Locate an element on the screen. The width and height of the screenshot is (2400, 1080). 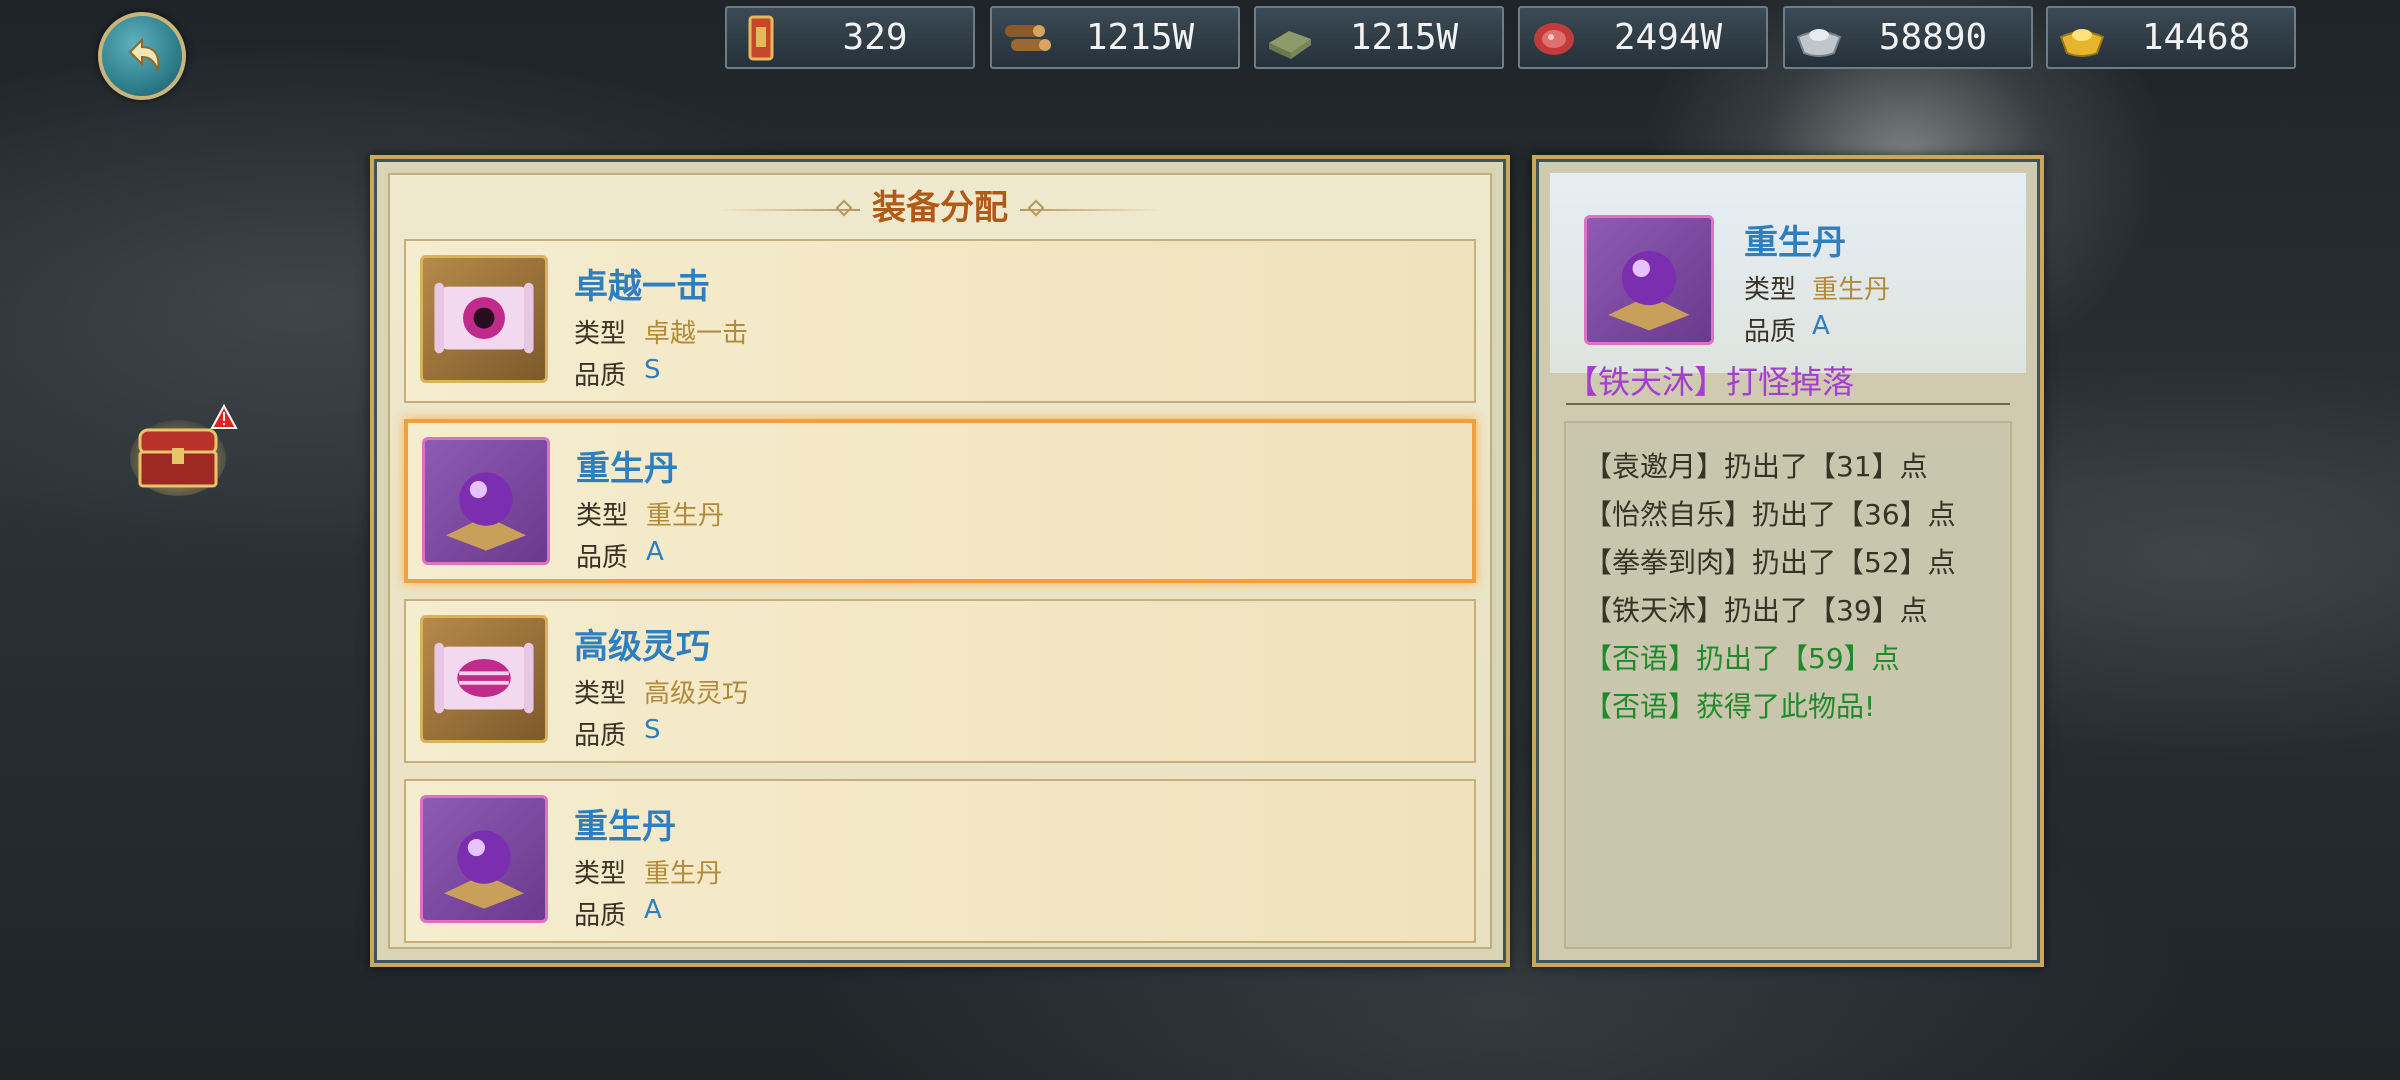
wood-logs-icon is located at coordinates (1026, 38).